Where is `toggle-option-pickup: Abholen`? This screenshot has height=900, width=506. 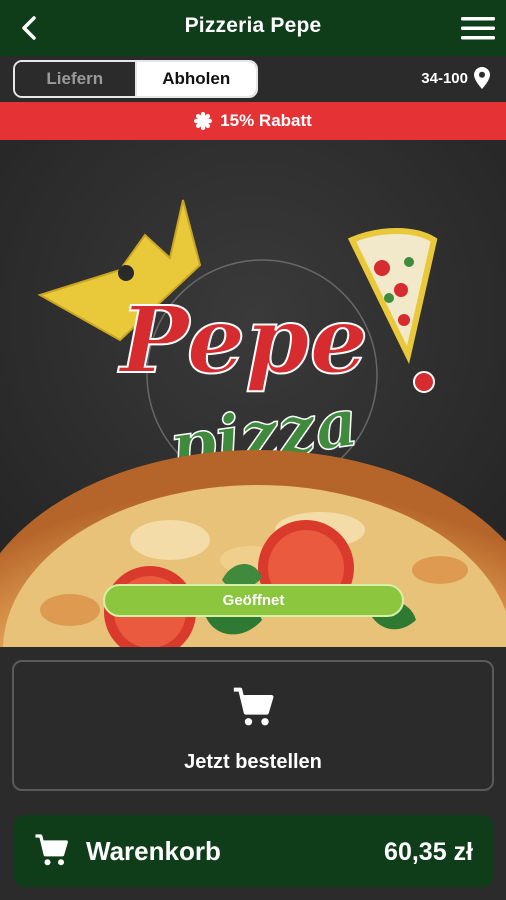 toggle-option-pickup: Abholen is located at coordinates (196, 79).